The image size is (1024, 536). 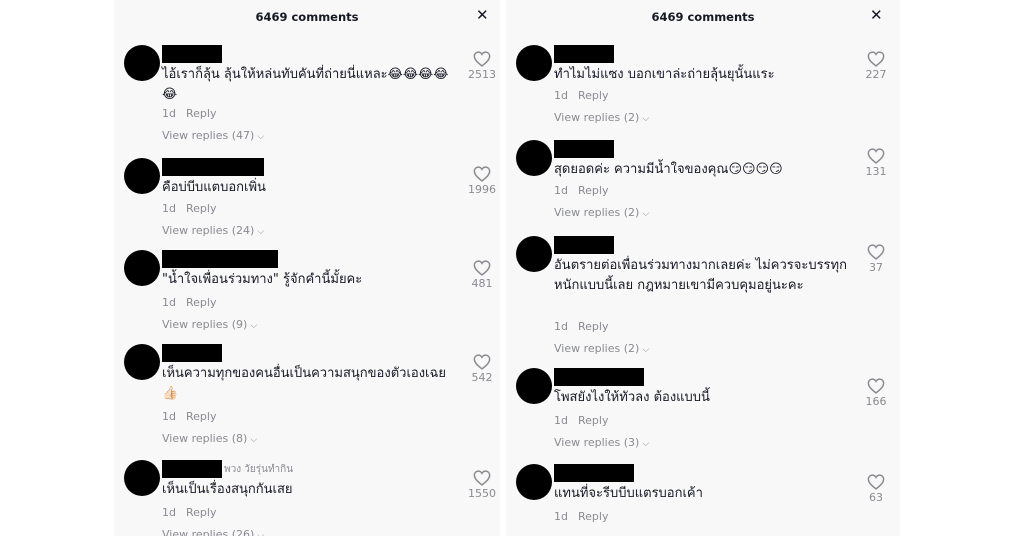 I want to click on like-button: 1550, so click(x=481, y=485).